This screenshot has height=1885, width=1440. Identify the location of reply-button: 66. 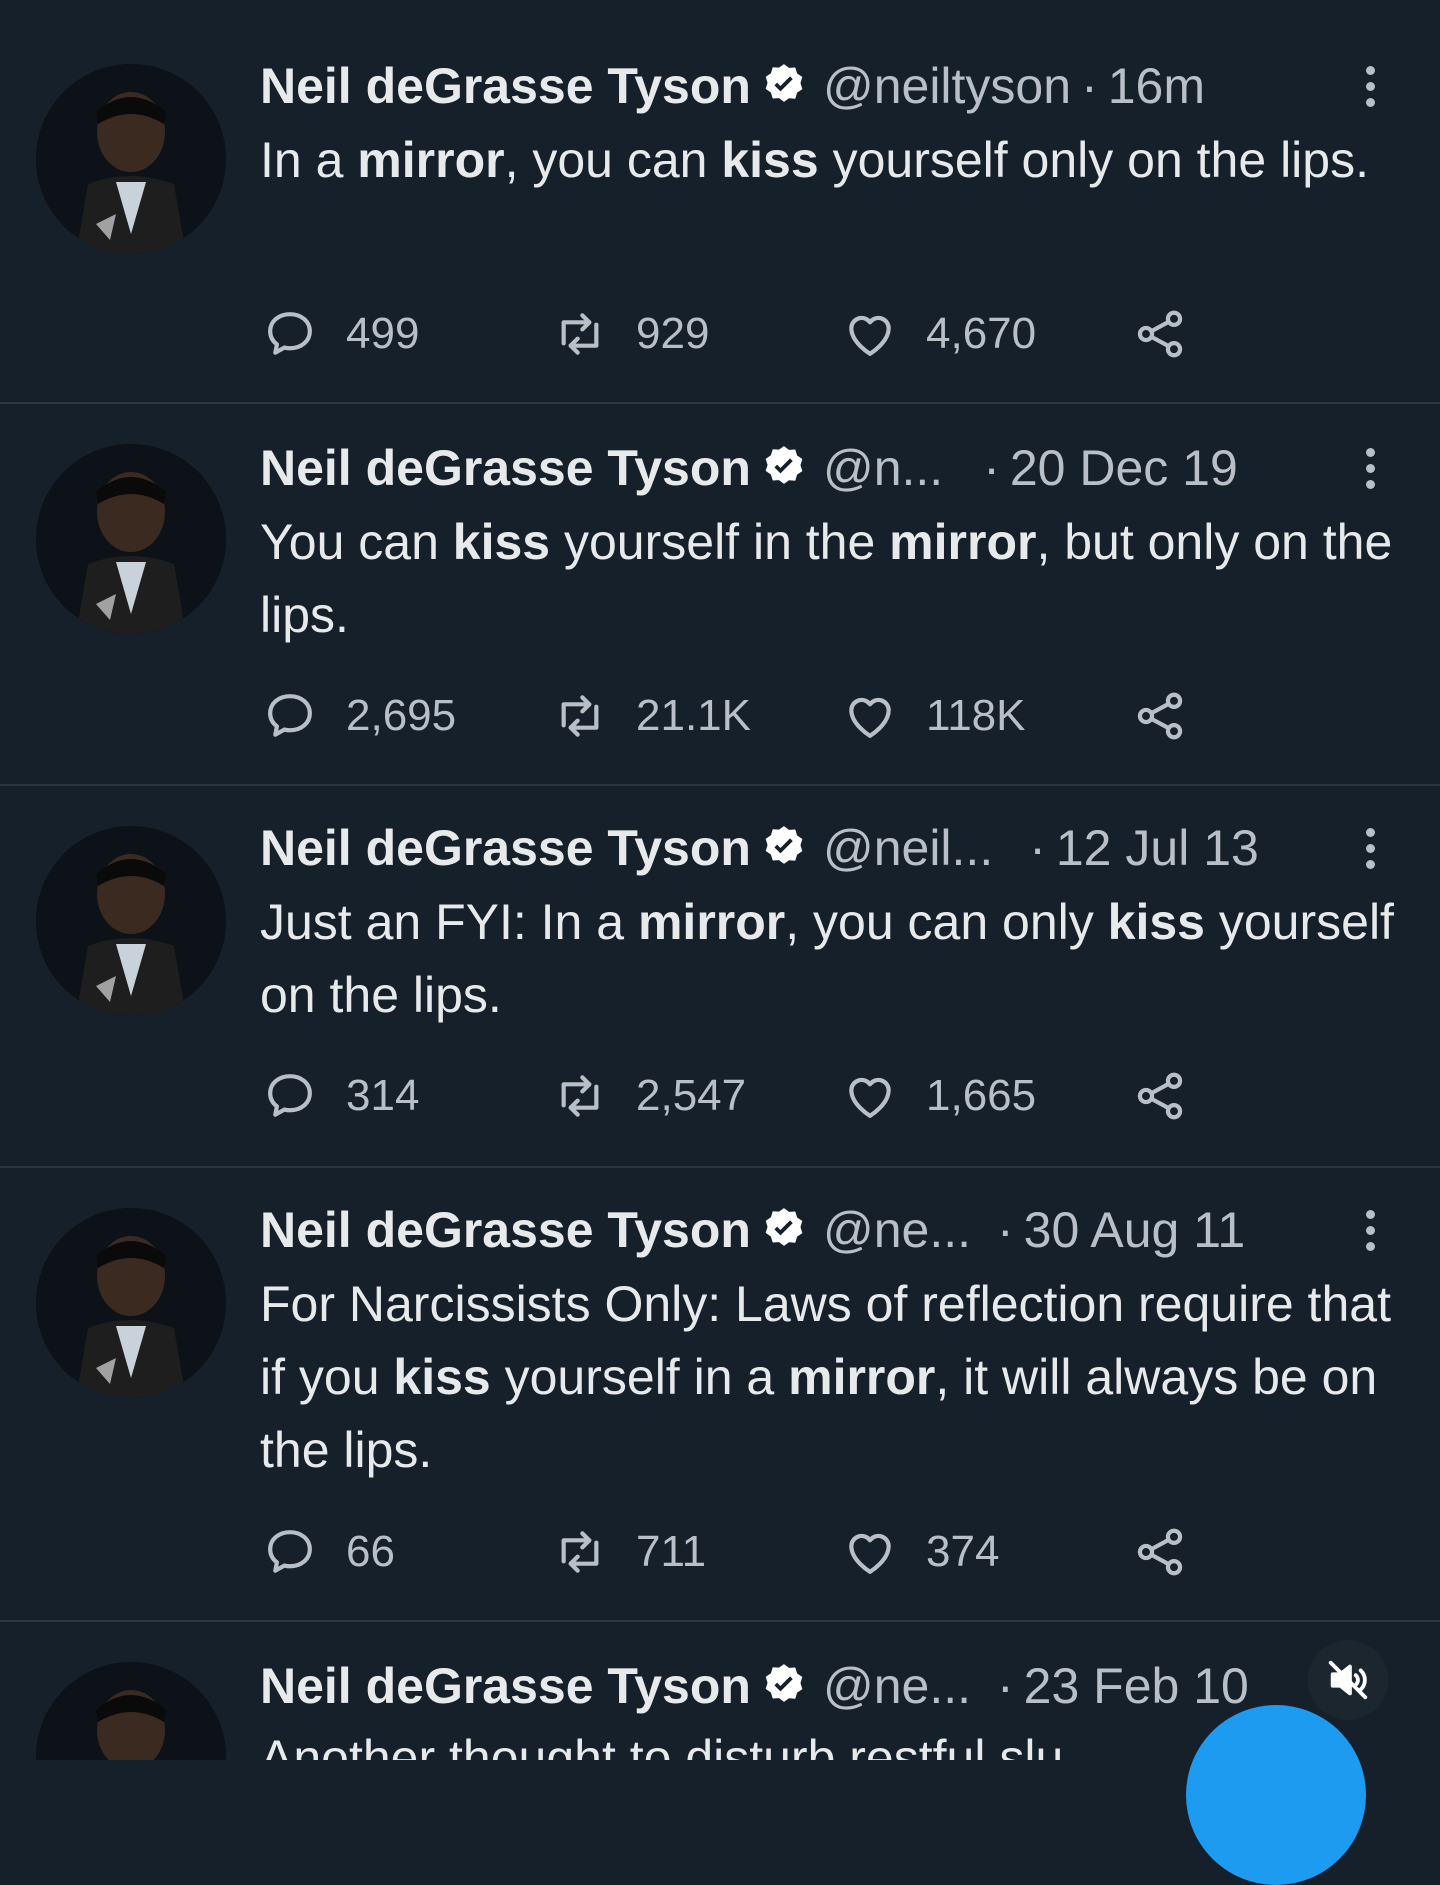
(328, 1552).